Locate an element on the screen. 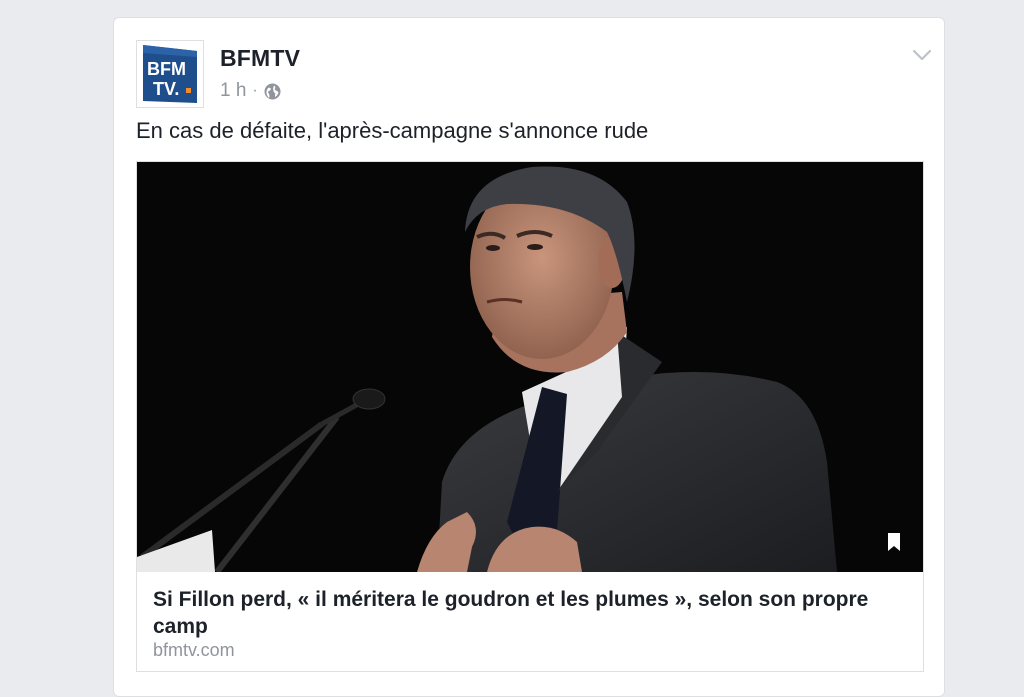 This screenshot has height=697, width=1024. bookmark-icon is located at coordinates (894, 542).